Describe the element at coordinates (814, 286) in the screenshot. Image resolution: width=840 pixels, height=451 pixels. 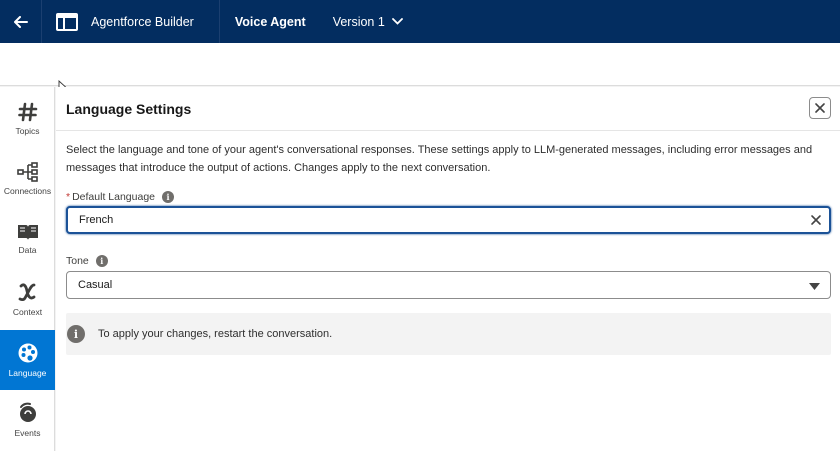
I see `caret-down-icon` at that location.